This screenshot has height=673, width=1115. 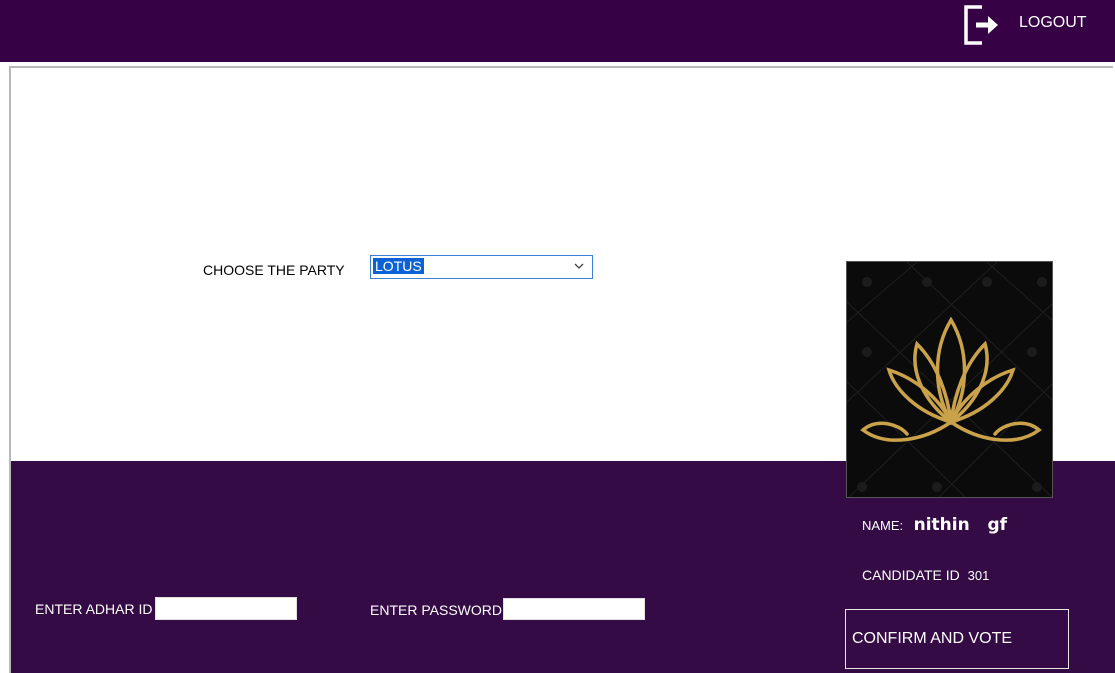 What do you see at coordinates (883, 525) in the screenshot?
I see `name-label: NAME:` at bounding box center [883, 525].